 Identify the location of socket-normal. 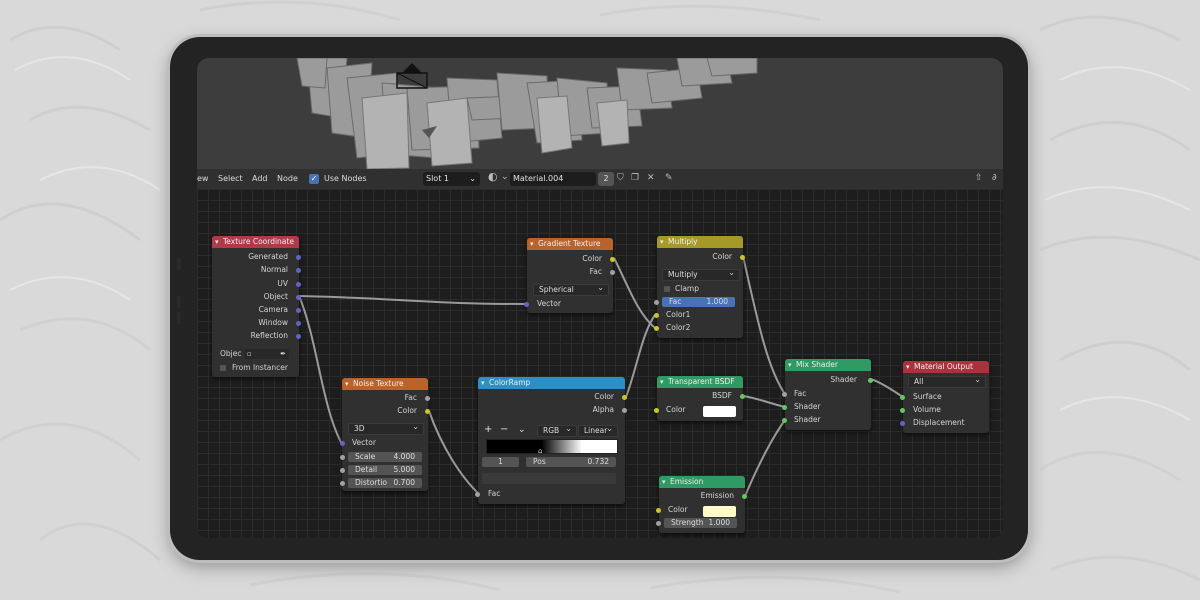
(298, 270).